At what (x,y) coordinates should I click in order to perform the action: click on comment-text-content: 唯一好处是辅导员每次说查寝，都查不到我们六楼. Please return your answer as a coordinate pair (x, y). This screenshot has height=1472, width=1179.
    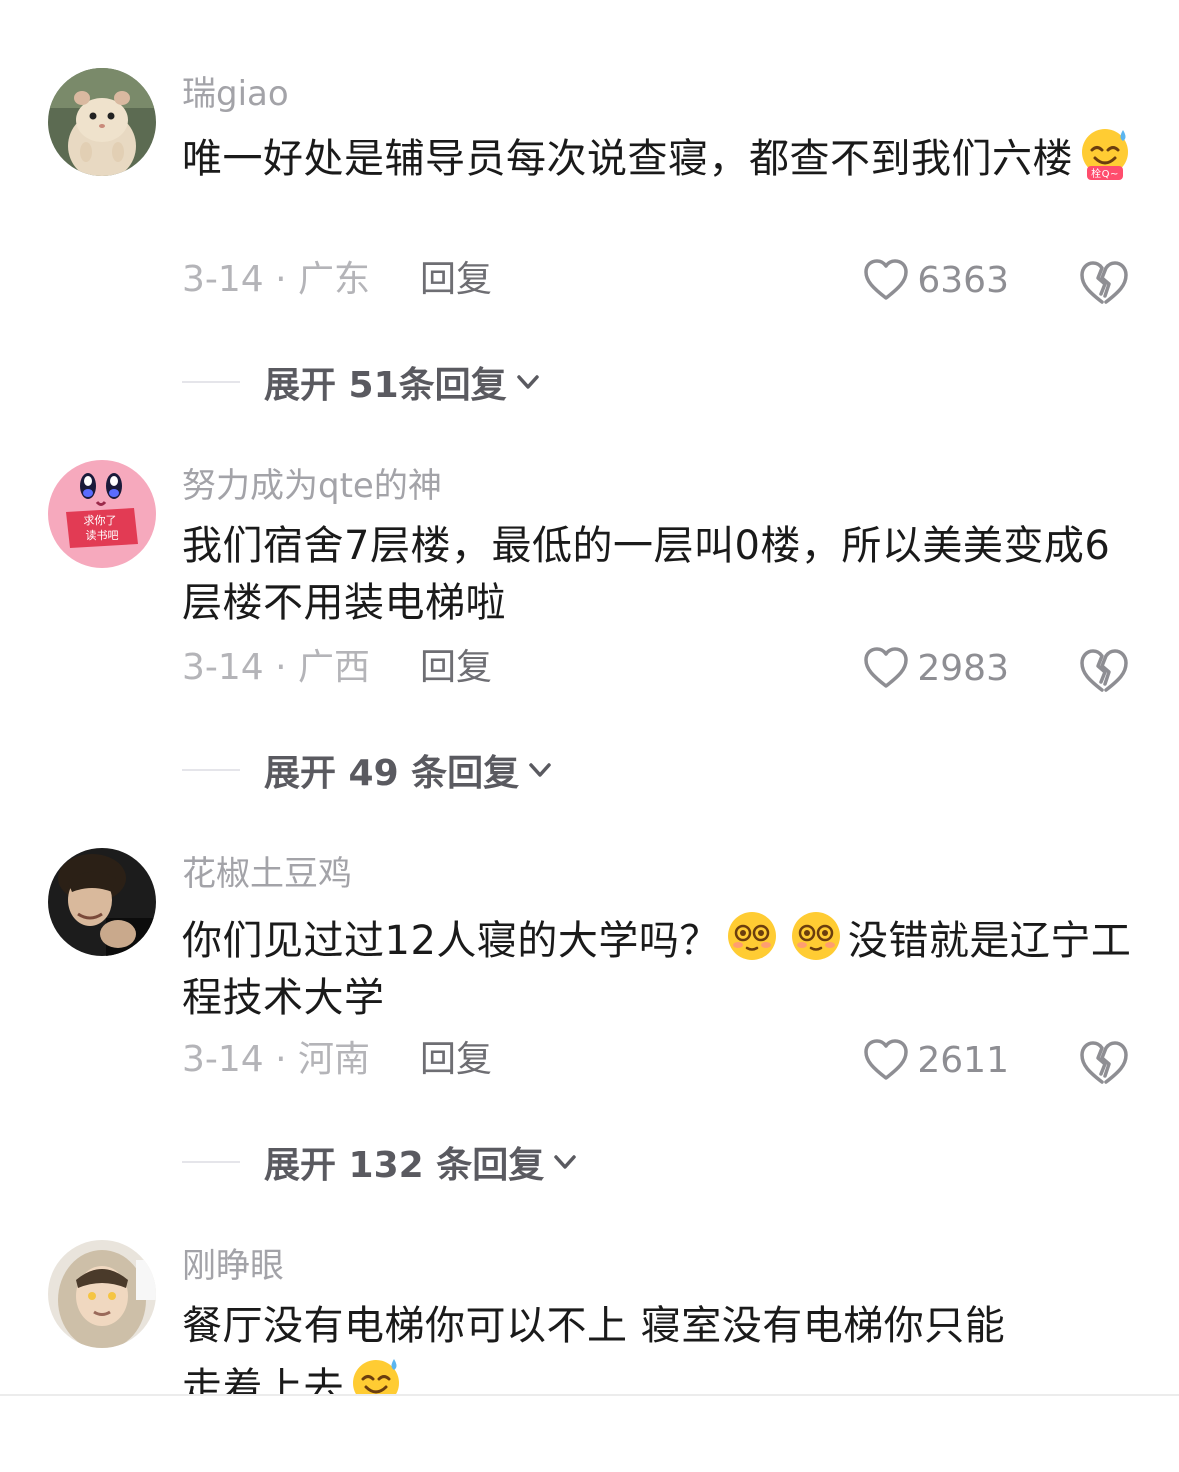
    Looking at the image, I should click on (627, 159).